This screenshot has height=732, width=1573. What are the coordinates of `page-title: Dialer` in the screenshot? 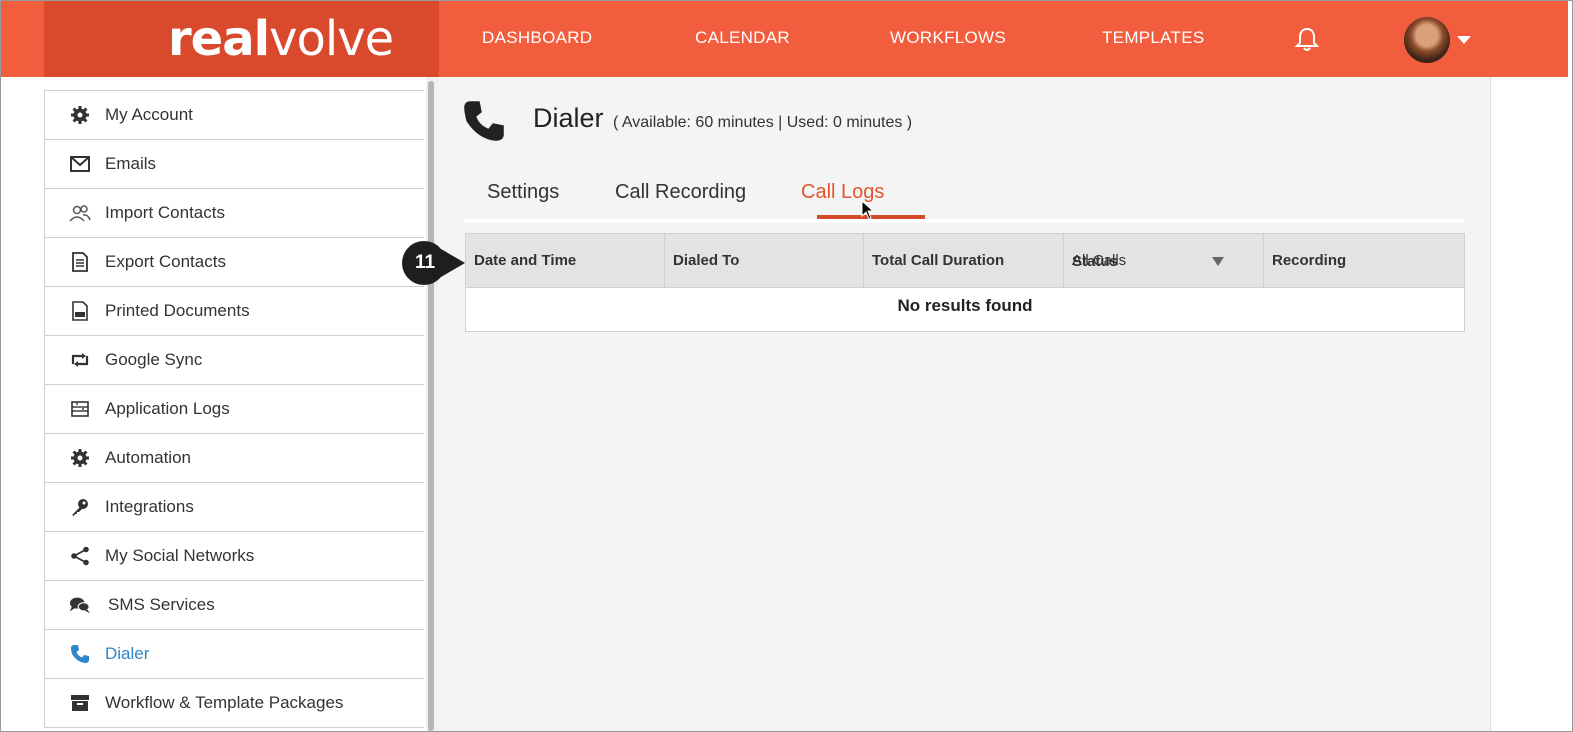 It's located at (568, 118).